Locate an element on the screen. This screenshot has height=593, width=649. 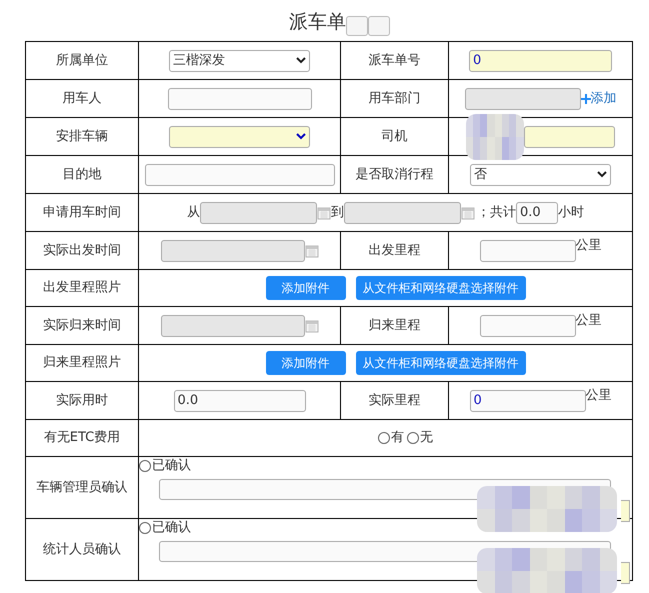
field-label: 用车部门 is located at coordinates (394, 98).